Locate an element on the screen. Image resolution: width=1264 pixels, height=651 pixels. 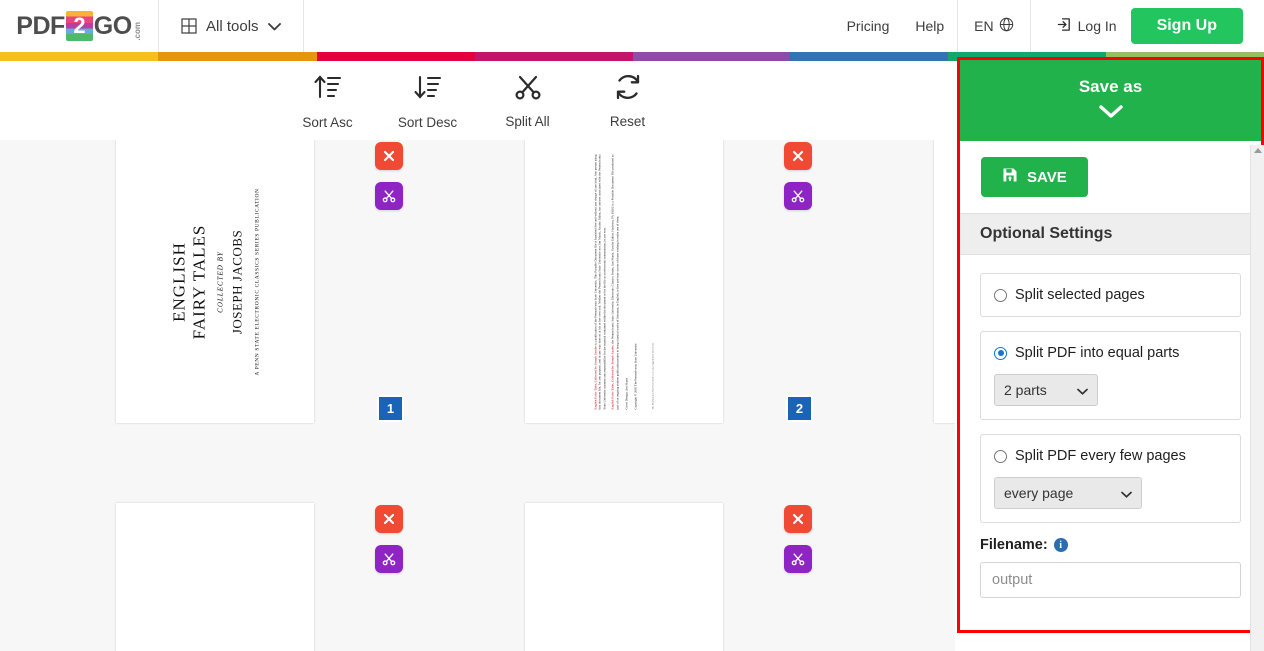
nav-pricing: Pricing is located at coordinates (868, 26).